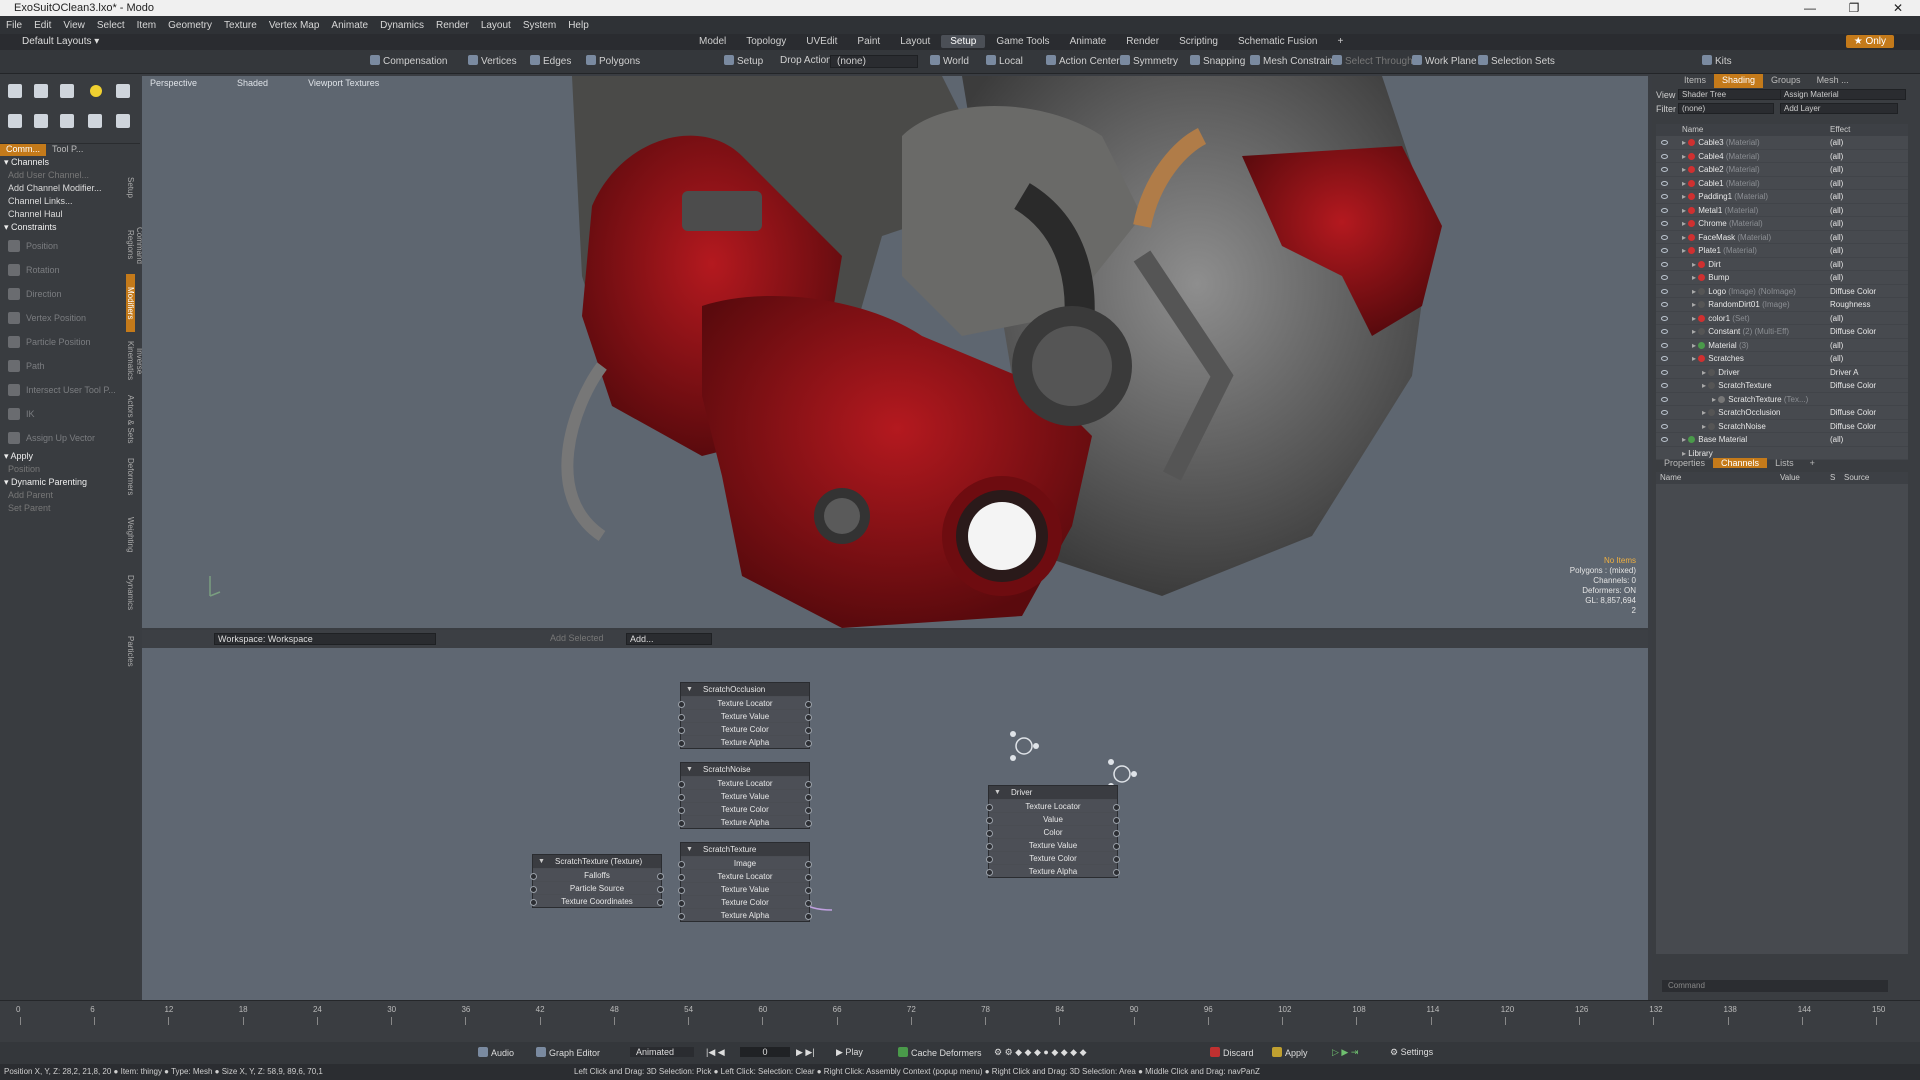 This screenshot has width=1920, height=1080. What do you see at coordinates (130, 187) in the screenshot?
I see `vtab-setup: Setup` at bounding box center [130, 187].